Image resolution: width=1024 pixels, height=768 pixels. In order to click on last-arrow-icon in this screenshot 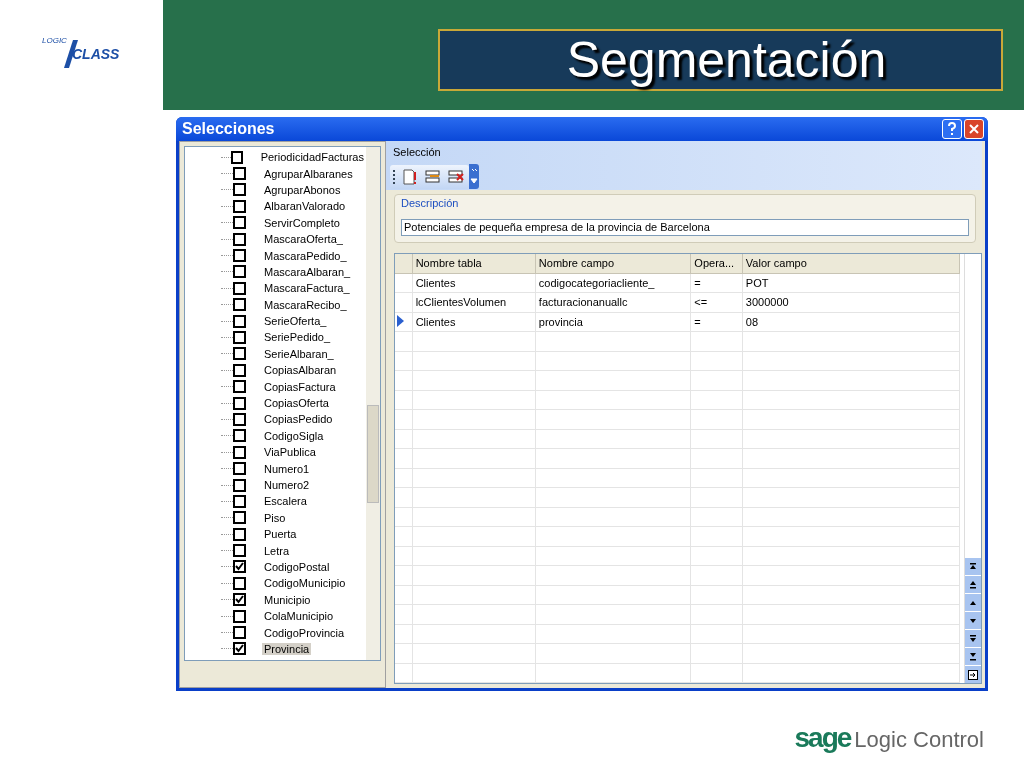, I will do `click(973, 656)`.